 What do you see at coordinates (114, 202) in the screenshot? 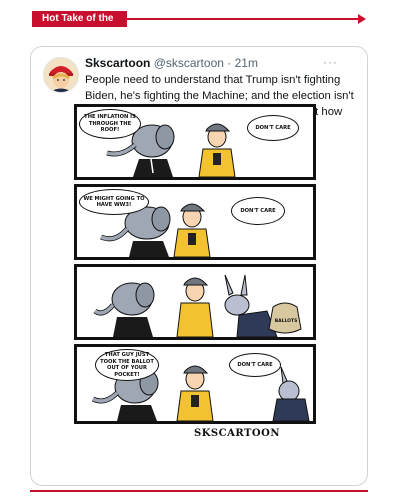
I see `speech-bubble-left: WE MIGHT GOING TO HAVE WW3!` at bounding box center [114, 202].